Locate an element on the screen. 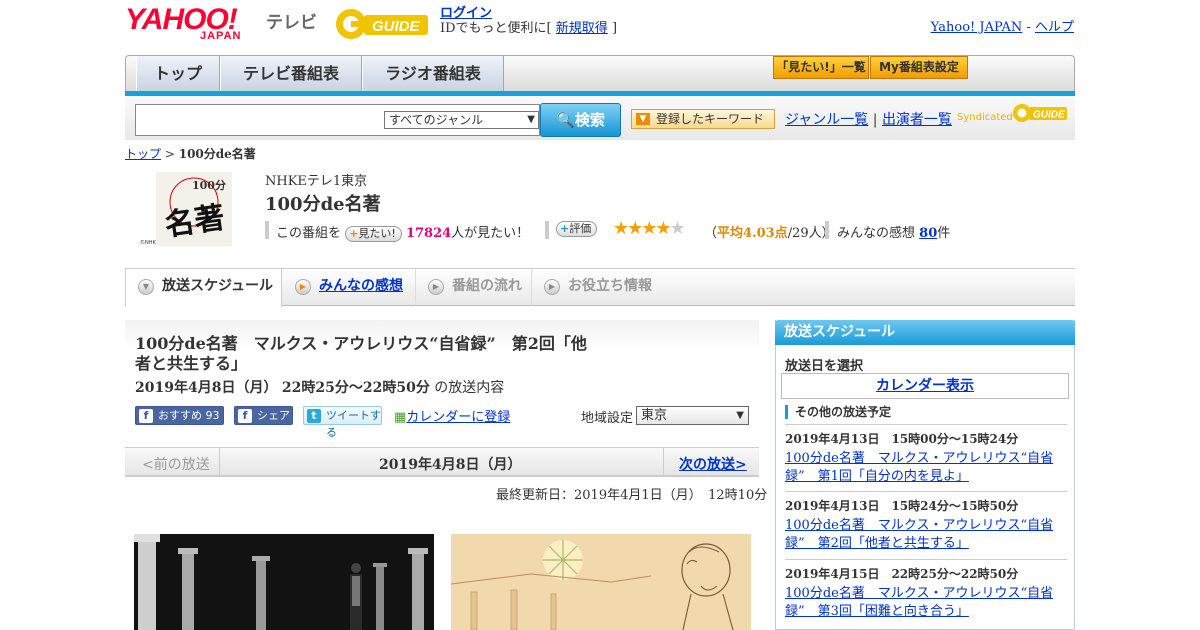  search-links: ジャンル一覧 | 出演者一覧 is located at coordinates (868, 119).